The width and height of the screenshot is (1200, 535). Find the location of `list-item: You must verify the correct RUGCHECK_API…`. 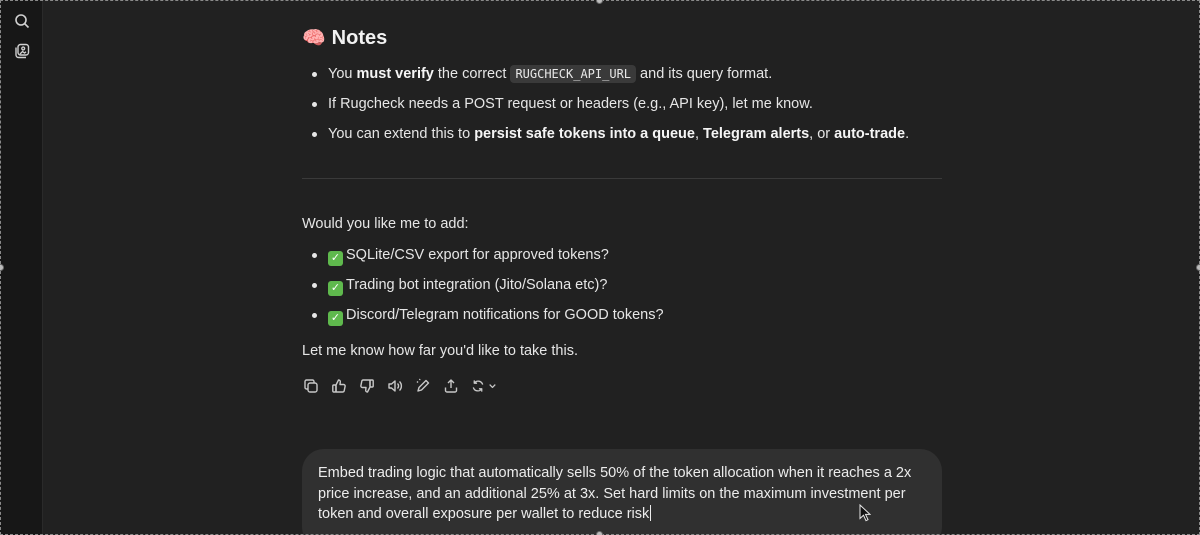

list-item: You must verify the correct RUGCHECK_API… is located at coordinates (622, 74).